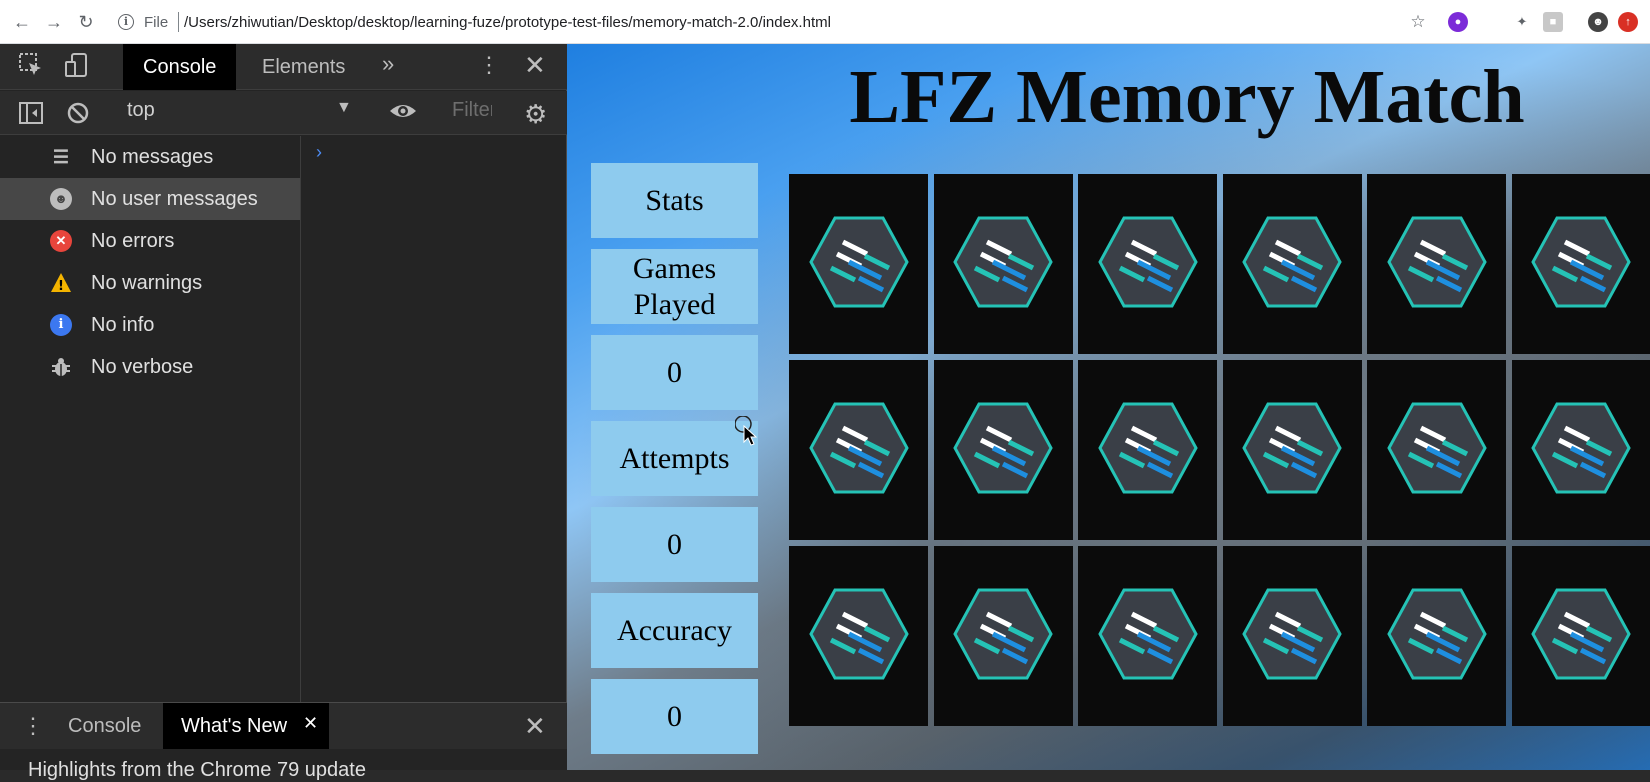 The image size is (1650, 782). I want to click on whats-new-headline: Highlights from the Chrome 79 update, so click(197, 770).